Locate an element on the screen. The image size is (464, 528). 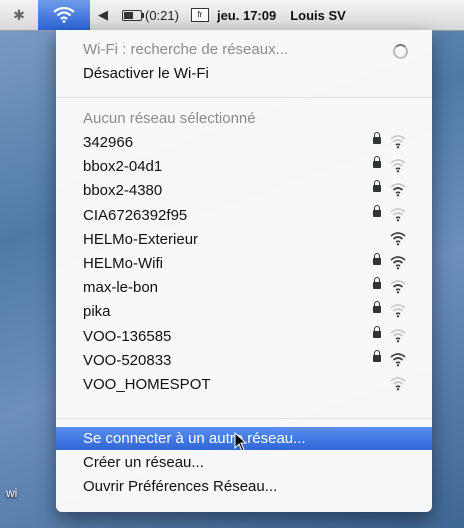
toggle-wifi-label: Désactiver le Wi-Fi is located at coordinates (146, 73).